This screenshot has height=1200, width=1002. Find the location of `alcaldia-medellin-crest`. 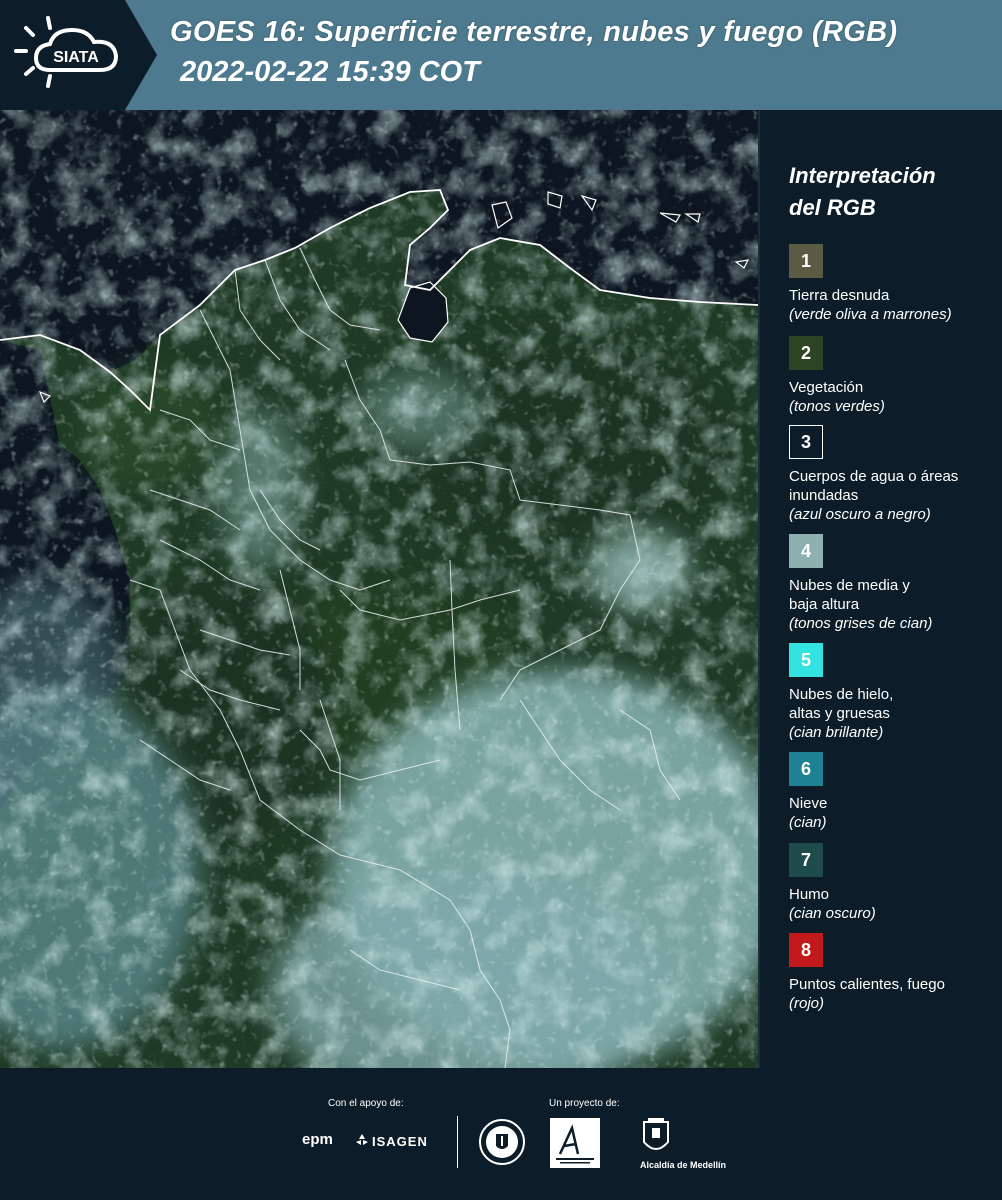

alcaldia-medellin-crest is located at coordinates (656, 1134).